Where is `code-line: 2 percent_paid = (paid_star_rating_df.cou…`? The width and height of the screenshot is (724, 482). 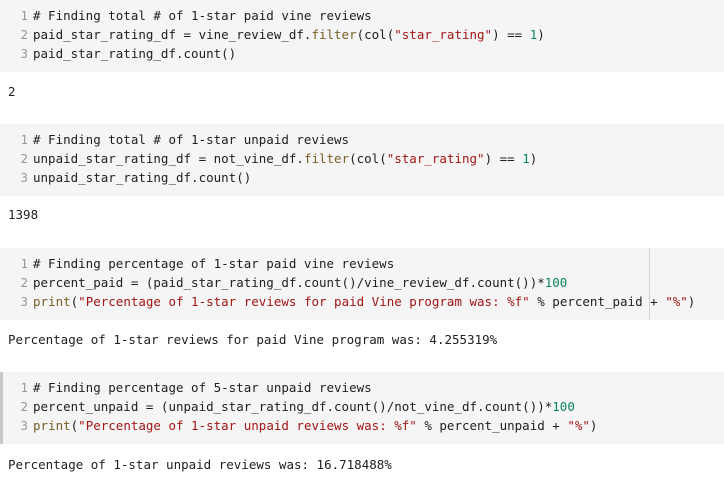 code-line: 2 percent_paid = (paid_star_rating_df.cou… is located at coordinates (362, 282).